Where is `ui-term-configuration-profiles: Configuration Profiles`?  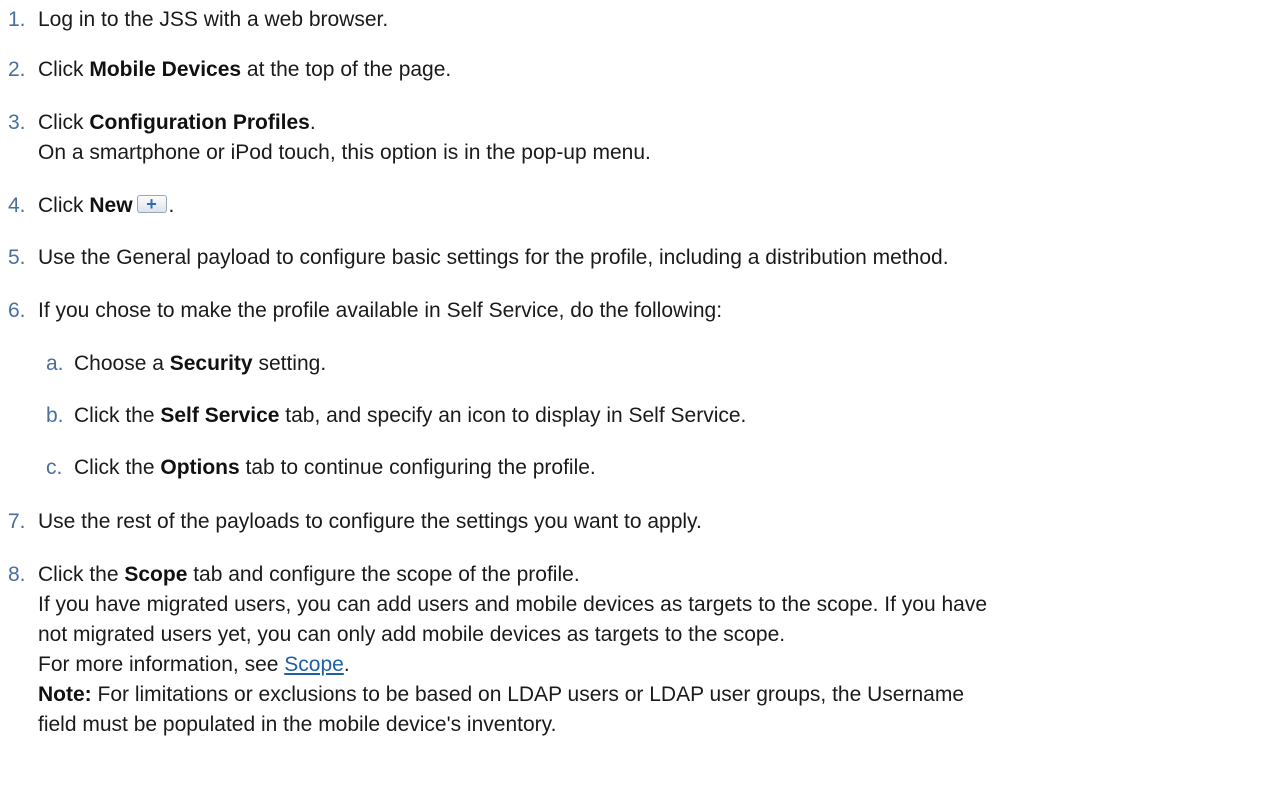 ui-term-configuration-profiles: Configuration Profiles is located at coordinates (199, 122).